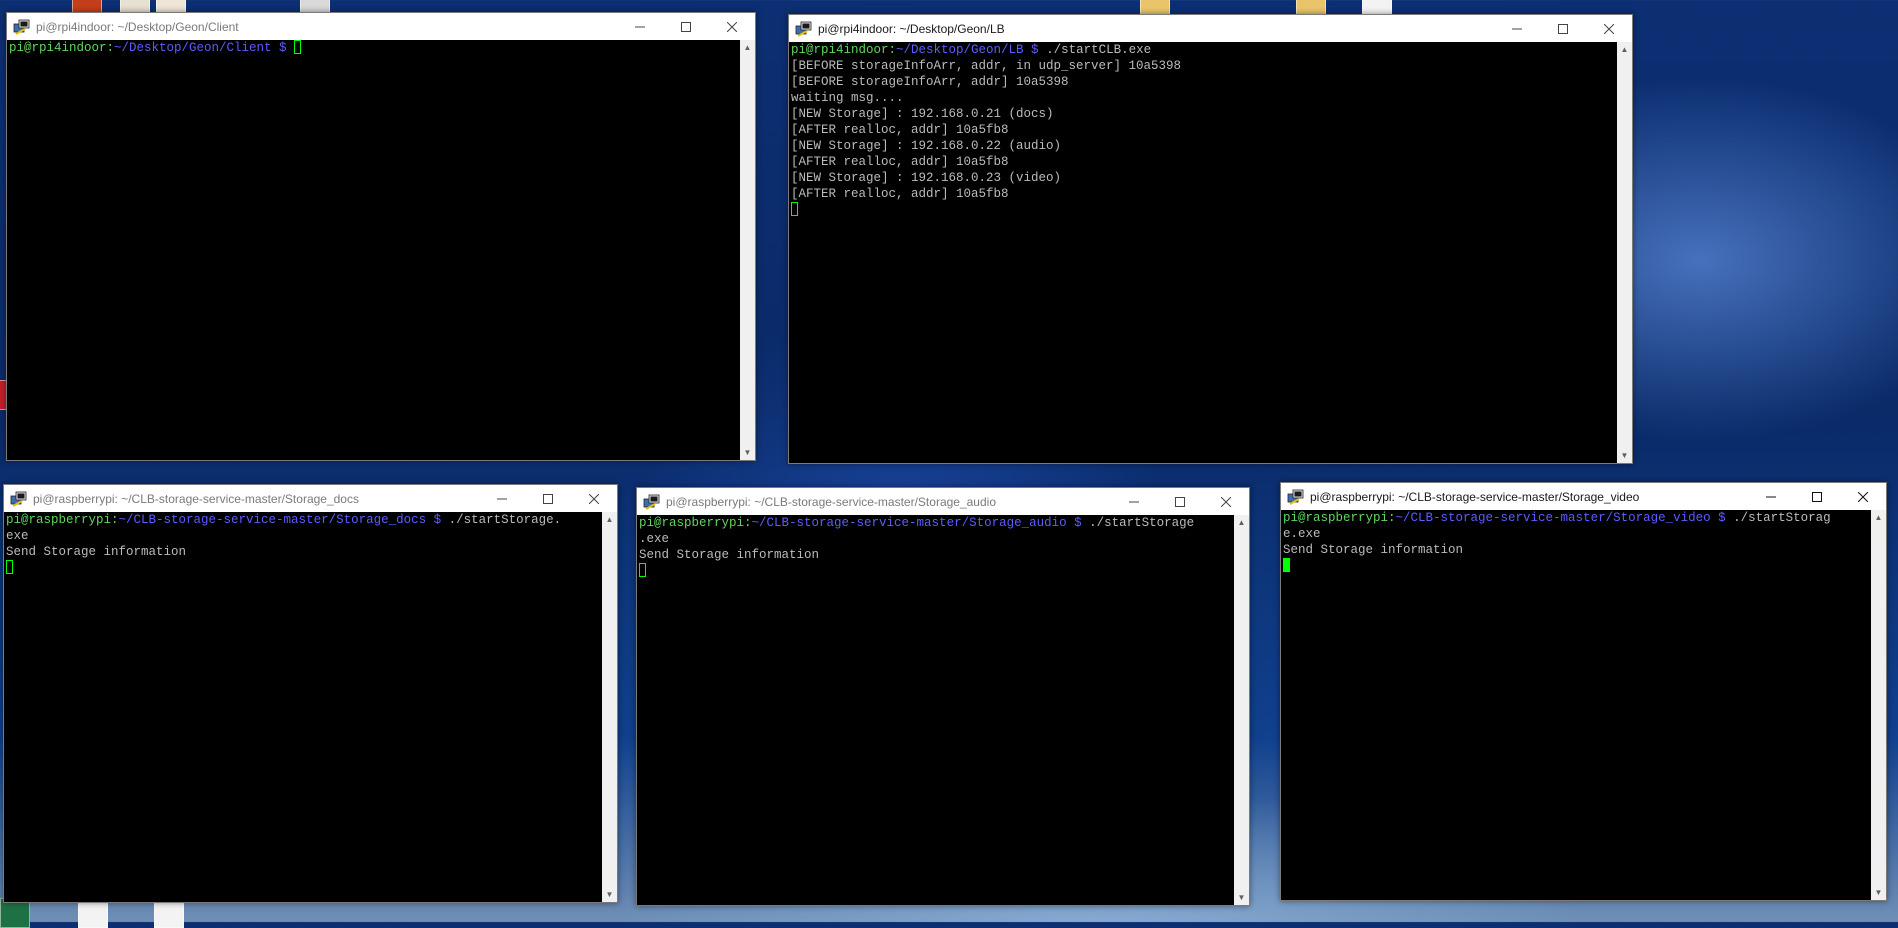 Image resolution: width=1898 pixels, height=928 pixels. What do you see at coordinates (926, 146) in the screenshot?
I see `output-line: [NEW Storage] : 192.168.0.22 (audio)` at bounding box center [926, 146].